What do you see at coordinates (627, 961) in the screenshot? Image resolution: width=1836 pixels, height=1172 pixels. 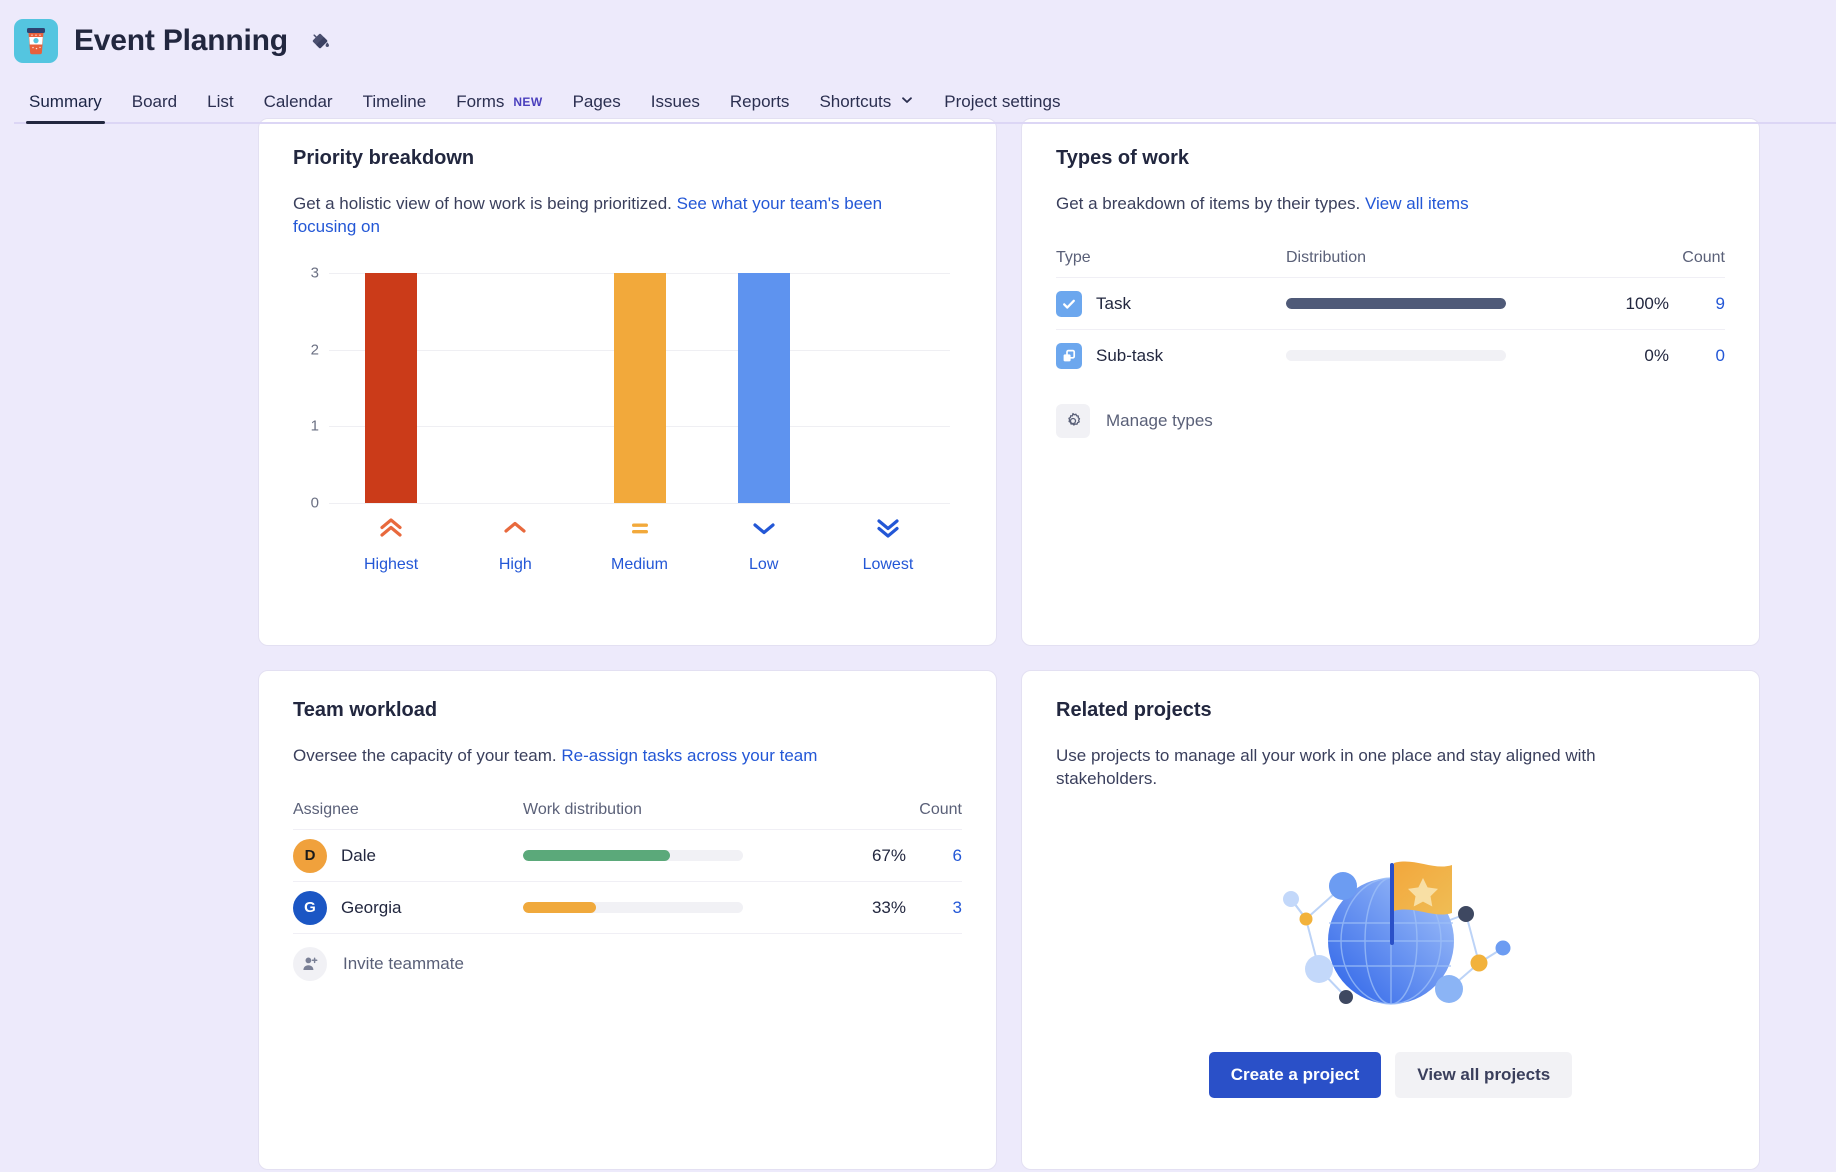 I see `invite-teammate-button: Invite teammate` at bounding box center [627, 961].